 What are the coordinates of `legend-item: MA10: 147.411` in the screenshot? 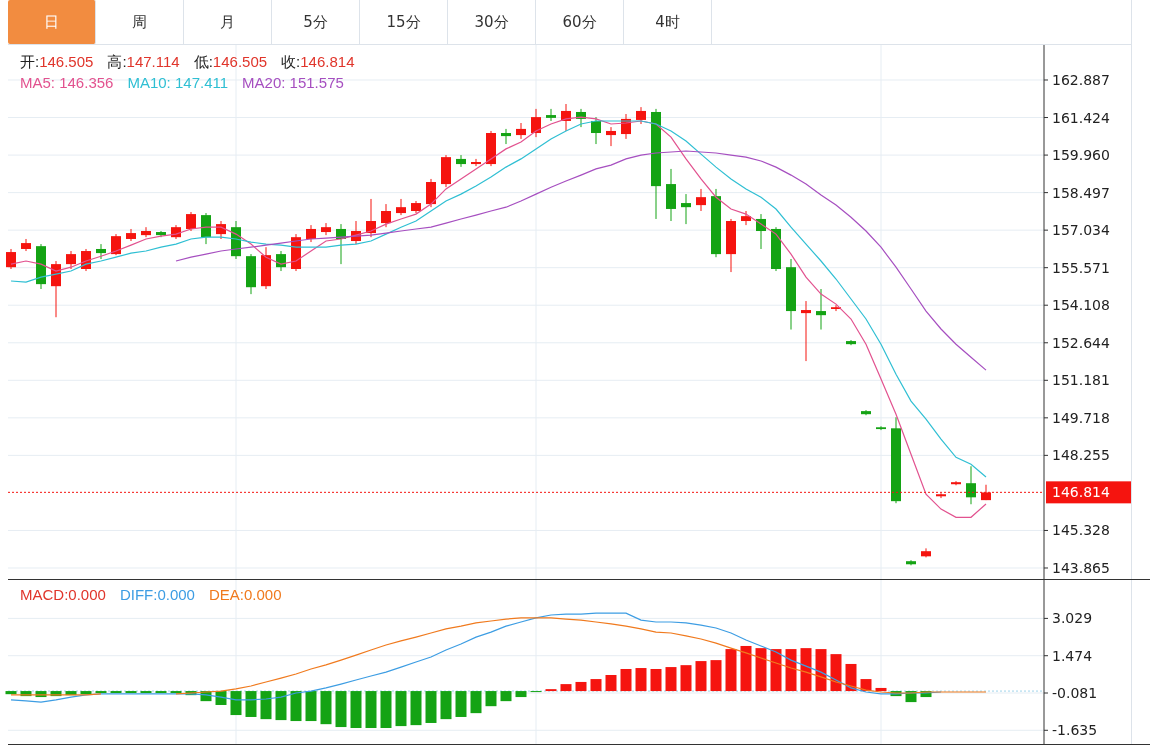 It's located at (178, 82).